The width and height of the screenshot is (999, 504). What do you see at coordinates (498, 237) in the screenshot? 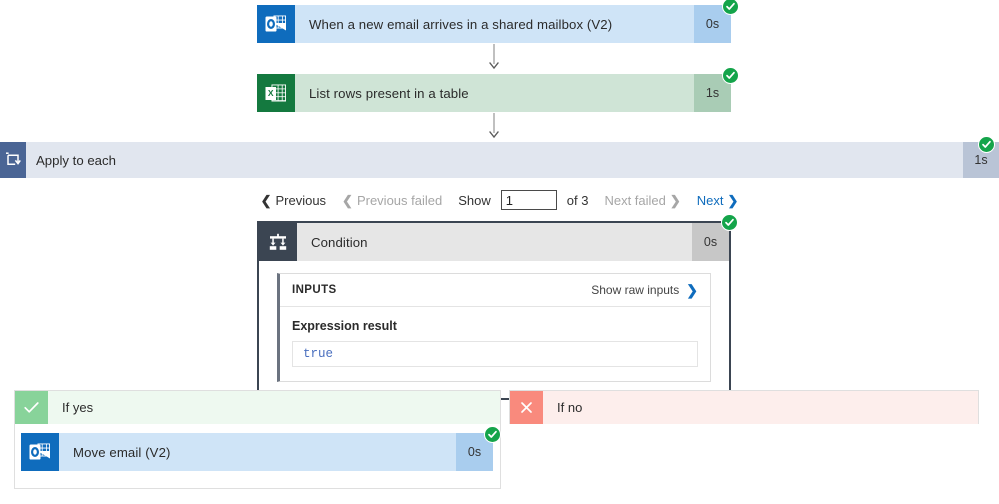
I see `condition-header: Condition 0s` at bounding box center [498, 237].